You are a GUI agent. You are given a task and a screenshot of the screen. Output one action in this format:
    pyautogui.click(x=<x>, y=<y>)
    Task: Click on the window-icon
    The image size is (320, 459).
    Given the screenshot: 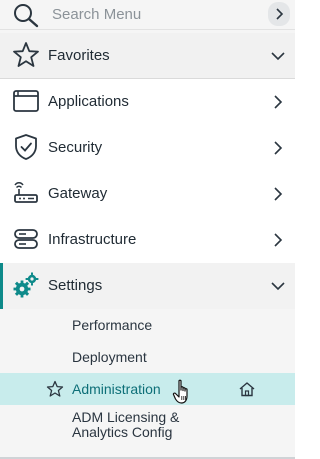 What is the action you would take?
    pyautogui.click(x=26, y=101)
    